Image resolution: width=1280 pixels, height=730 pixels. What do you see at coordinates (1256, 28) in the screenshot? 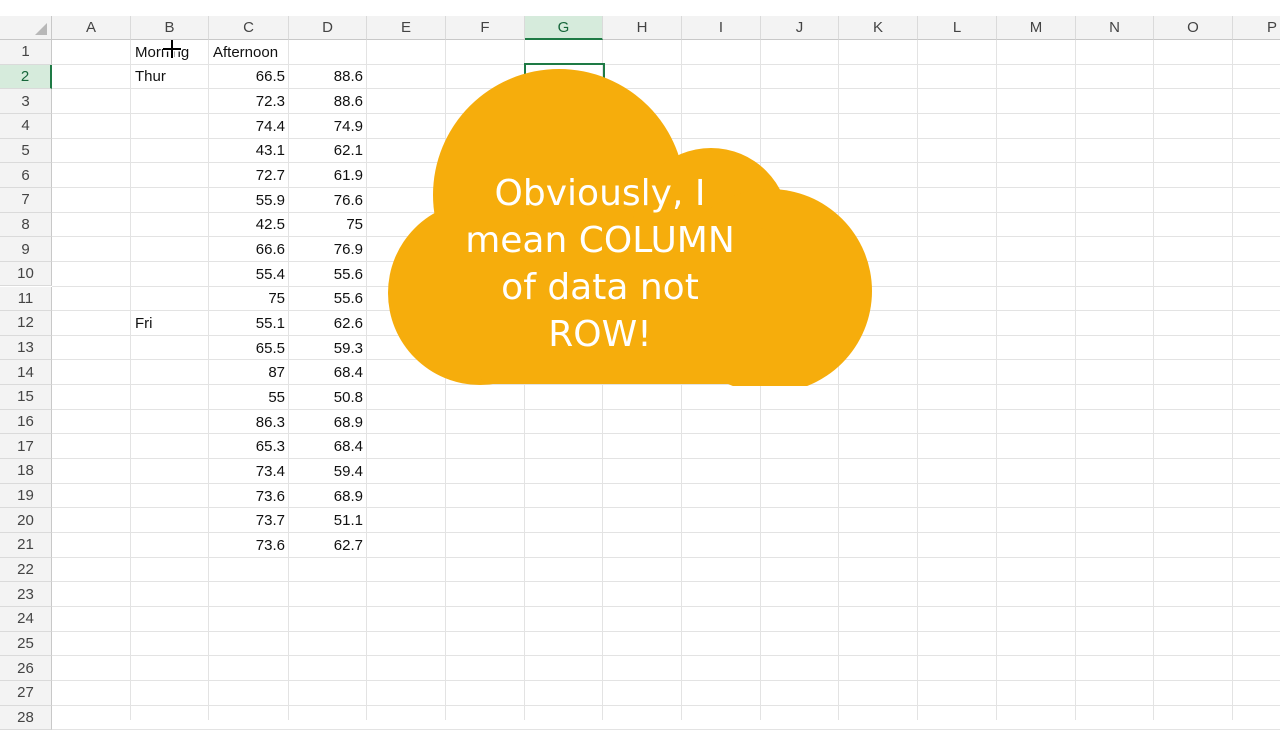
I see `column-header-p: P` at bounding box center [1256, 28].